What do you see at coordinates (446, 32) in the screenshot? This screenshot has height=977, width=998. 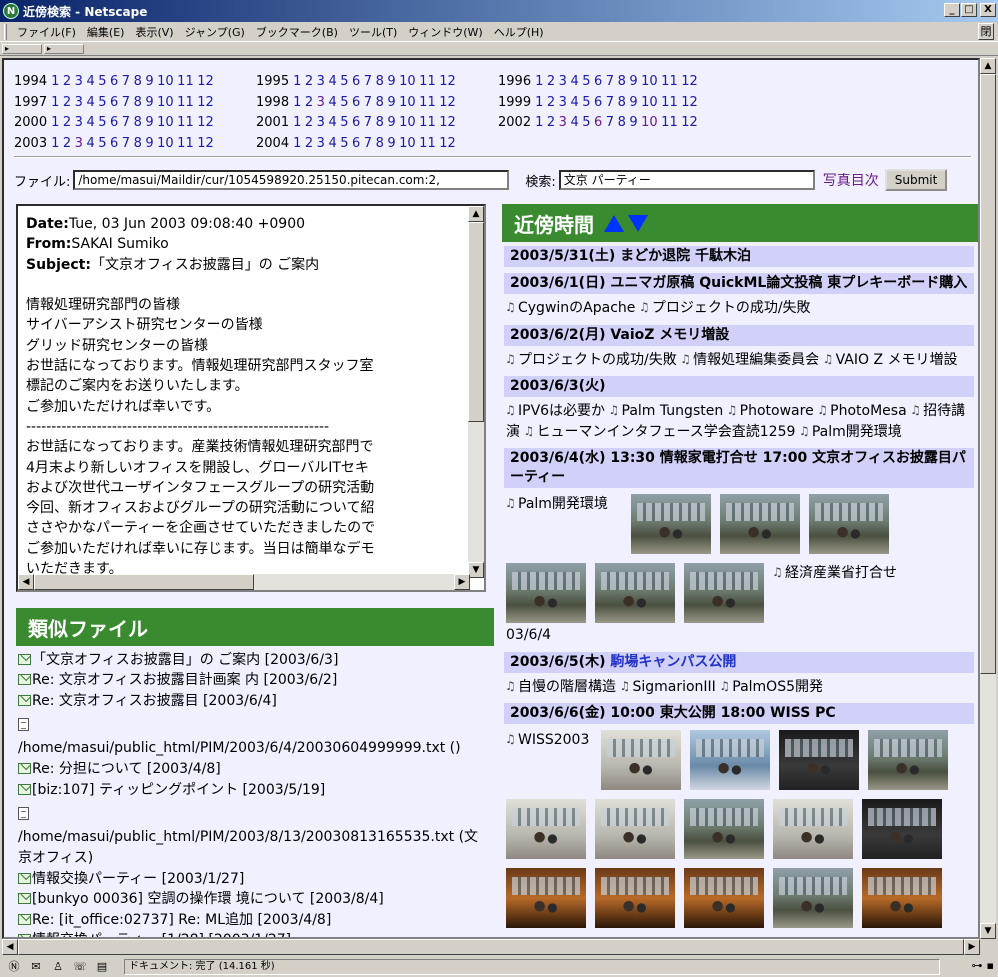 I see `menu-window: ウィンドウ(W)` at bounding box center [446, 32].